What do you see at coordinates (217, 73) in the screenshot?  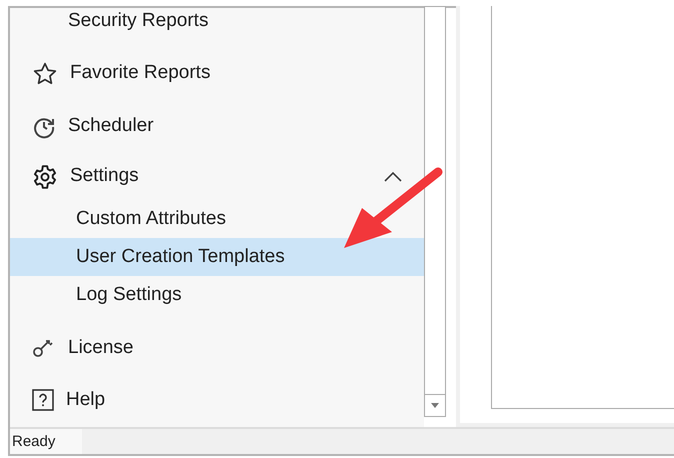 I see `sidebar-item: Favorite Reports` at bounding box center [217, 73].